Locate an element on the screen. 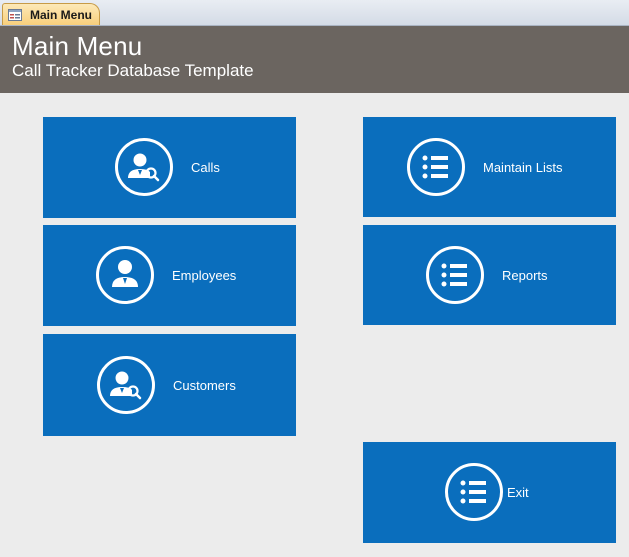 The width and height of the screenshot is (629, 557). page-subtitle: Call Tracker Database Template is located at coordinates (133, 70).